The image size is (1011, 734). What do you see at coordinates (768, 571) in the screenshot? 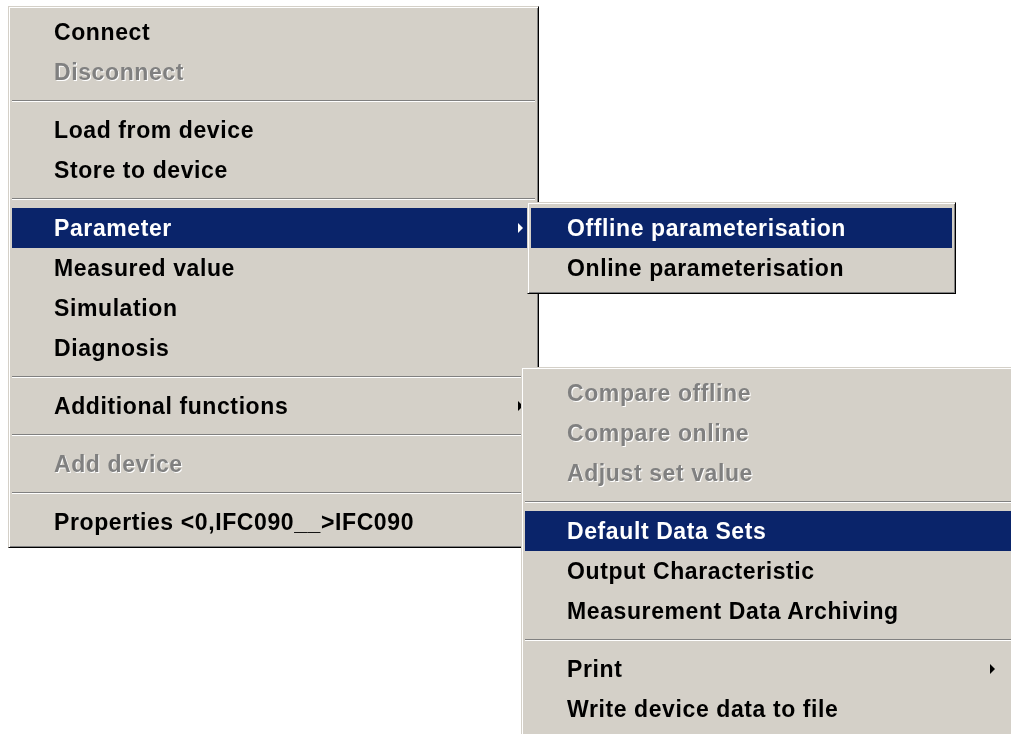
I see `menu-item: Output Characteristic` at bounding box center [768, 571].